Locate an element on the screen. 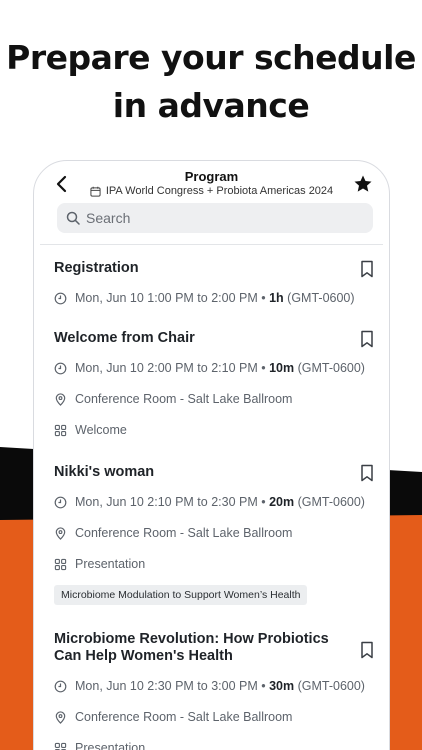  search-bar is located at coordinates (215, 218).